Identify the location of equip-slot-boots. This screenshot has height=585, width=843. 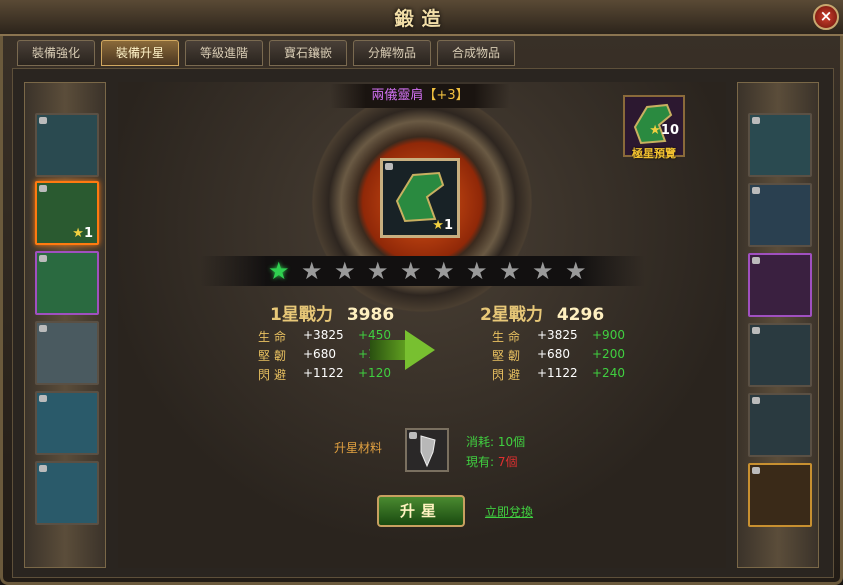
(67, 493).